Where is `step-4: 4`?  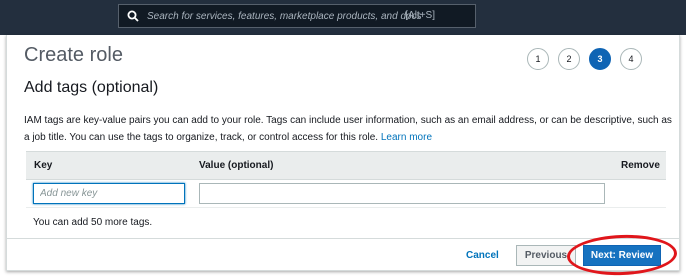
step-4: 4 is located at coordinates (631, 59).